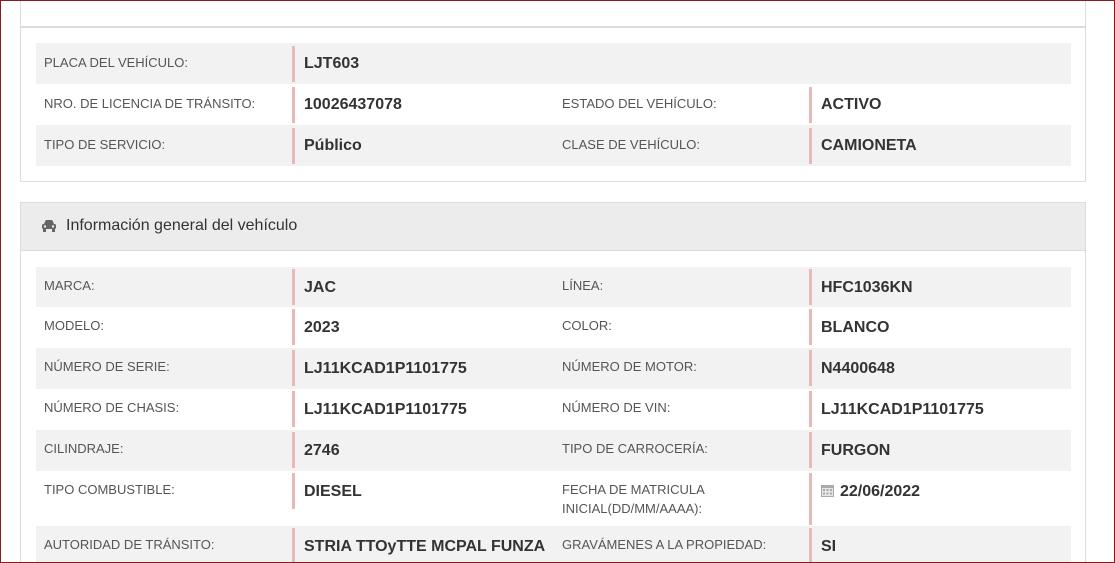 The width and height of the screenshot is (1115, 563). Describe the element at coordinates (553, 14) in the screenshot. I see `previous-panel-bottom` at that location.